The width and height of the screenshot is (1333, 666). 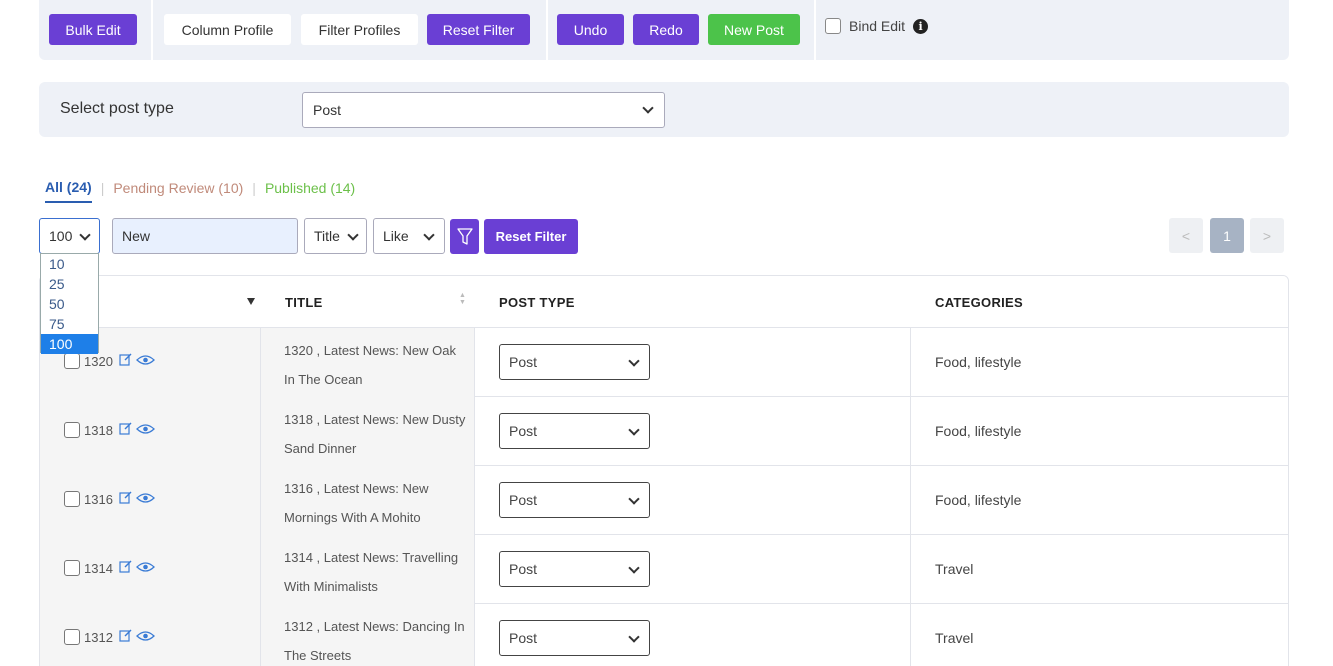 I want to click on row-title: 1320 , Latest News: New Oak In The Ocean, so click(x=376, y=365).